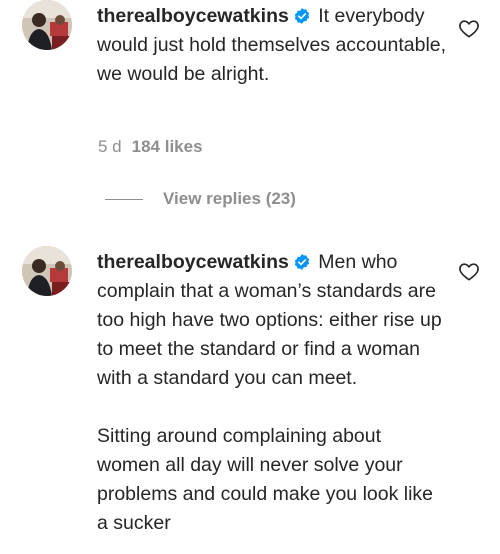 The width and height of the screenshot is (500, 554). Describe the element at coordinates (229, 198) in the screenshot. I see `view-replies-label: View replies (23)` at that location.